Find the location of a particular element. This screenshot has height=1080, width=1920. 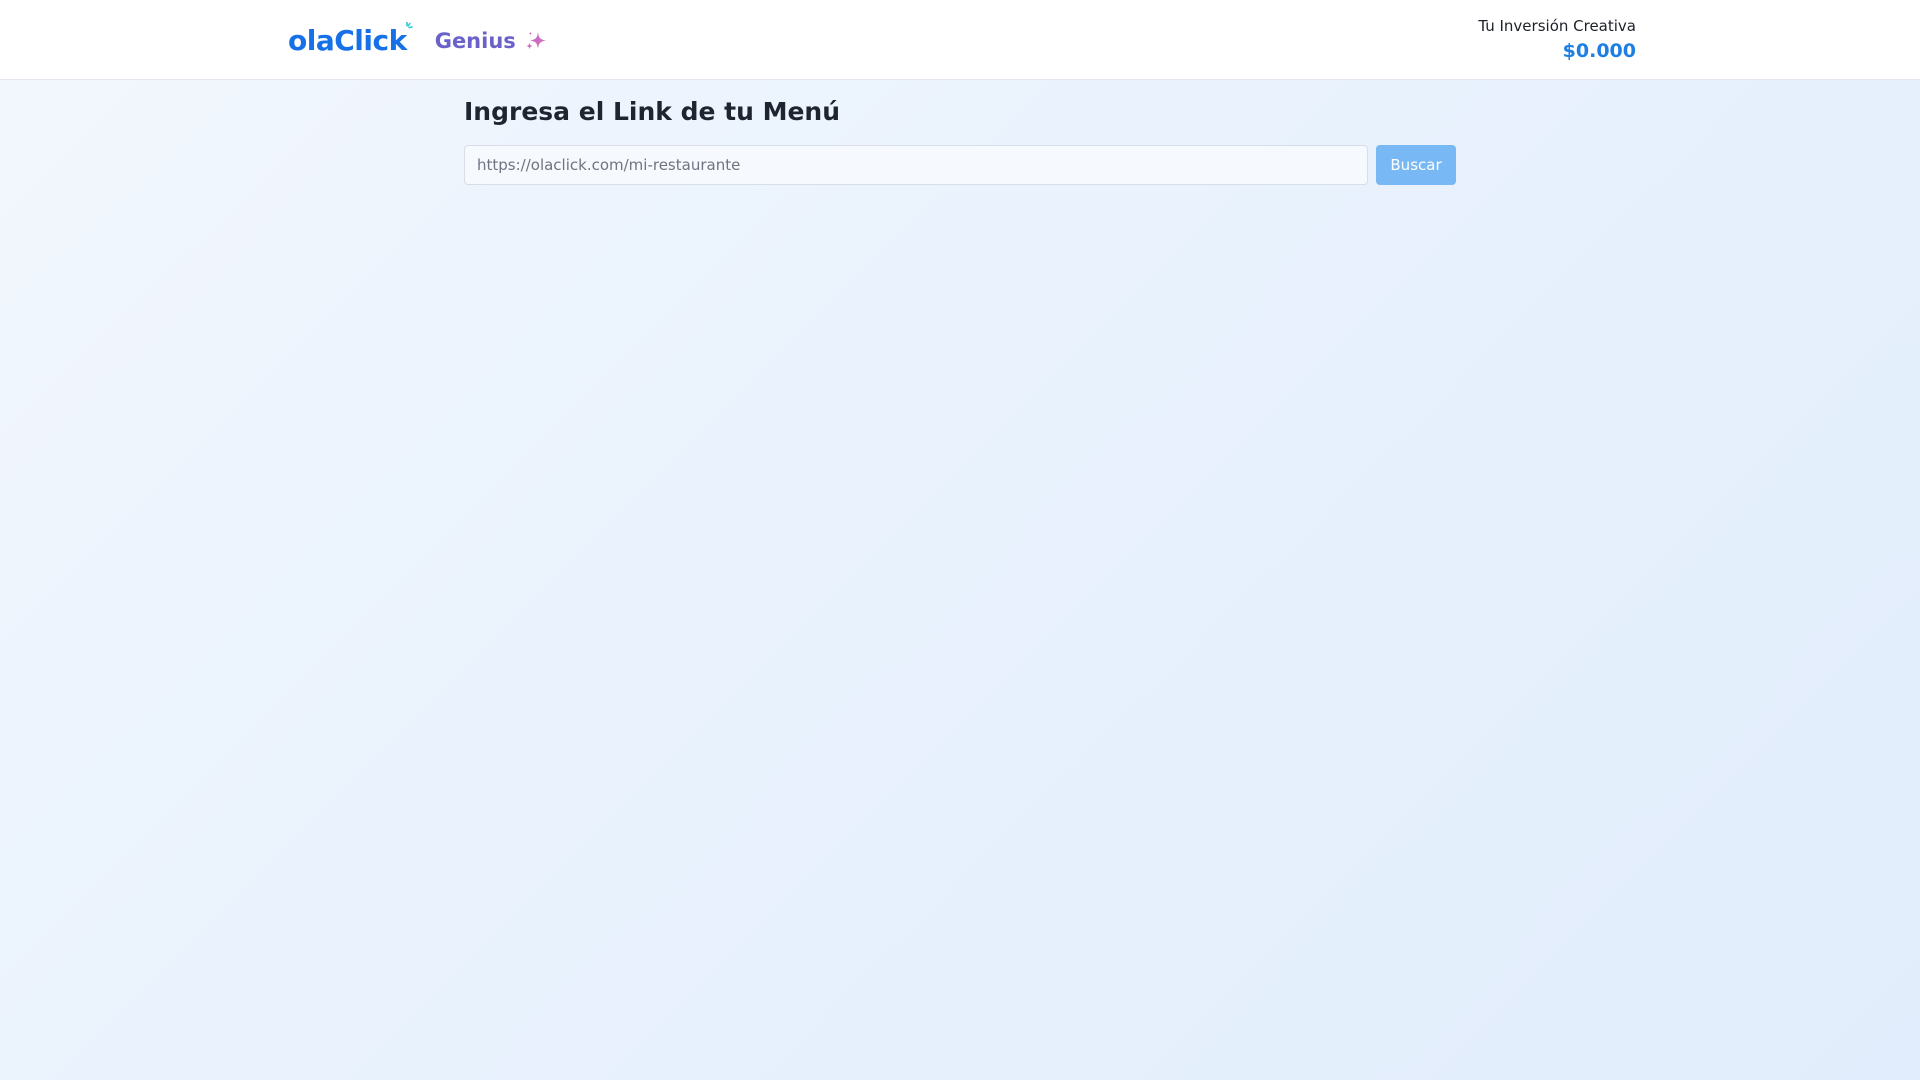

investment-value: $0.000 is located at coordinates (1599, 51).